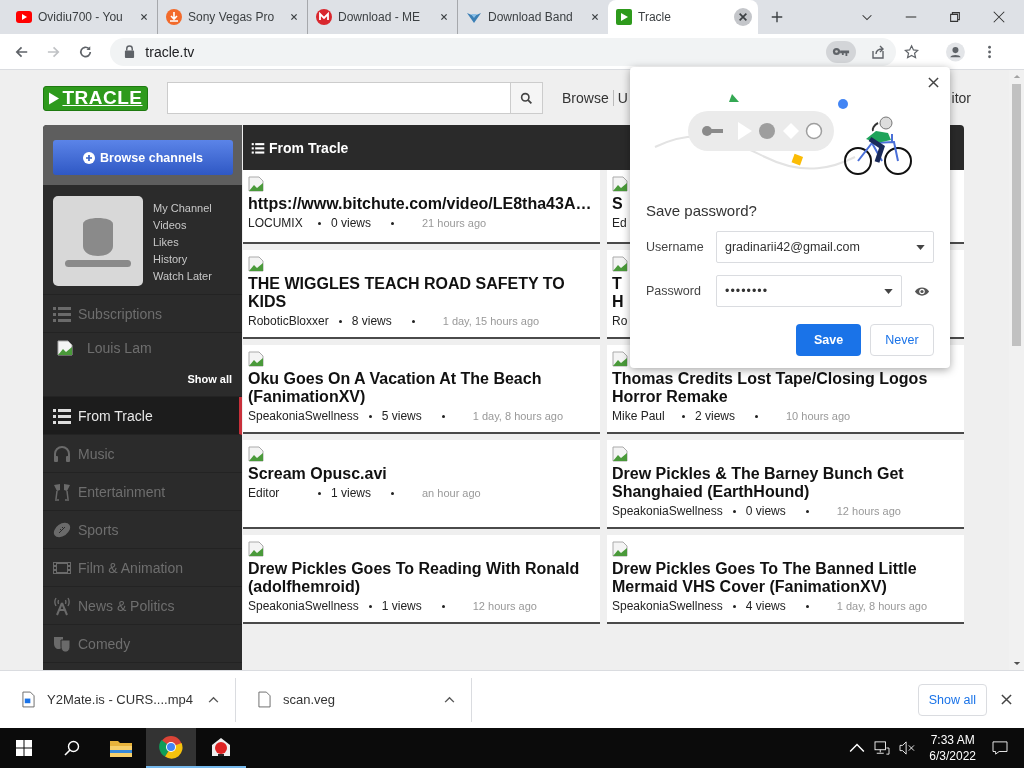 This screenshot has height=768, width=1024. Describe the element at coordinates (62, 605) in the screenshot. I see `antenna-icon` at that location.